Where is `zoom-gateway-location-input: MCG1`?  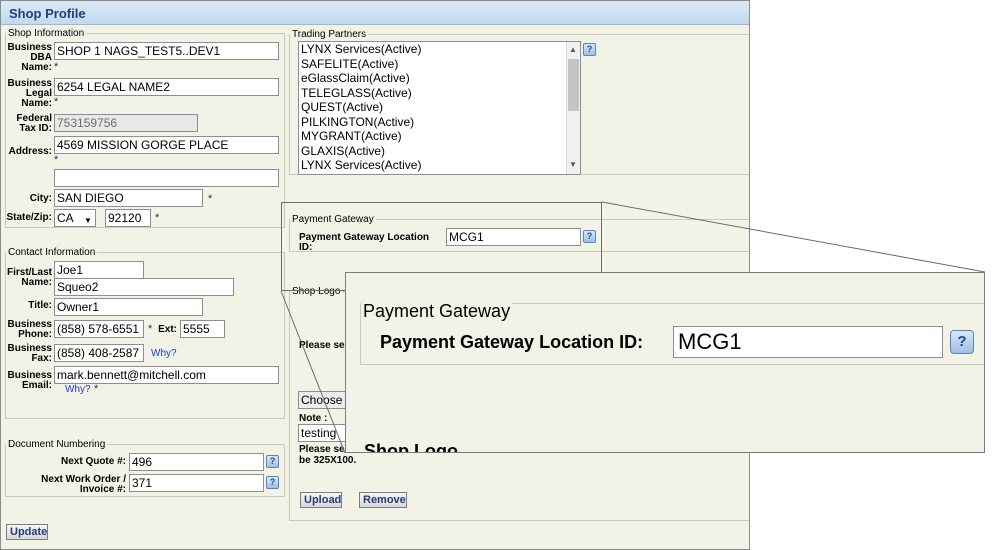 zoom-gateway-location-input: MCG1 is located at coordinates (808, 342).